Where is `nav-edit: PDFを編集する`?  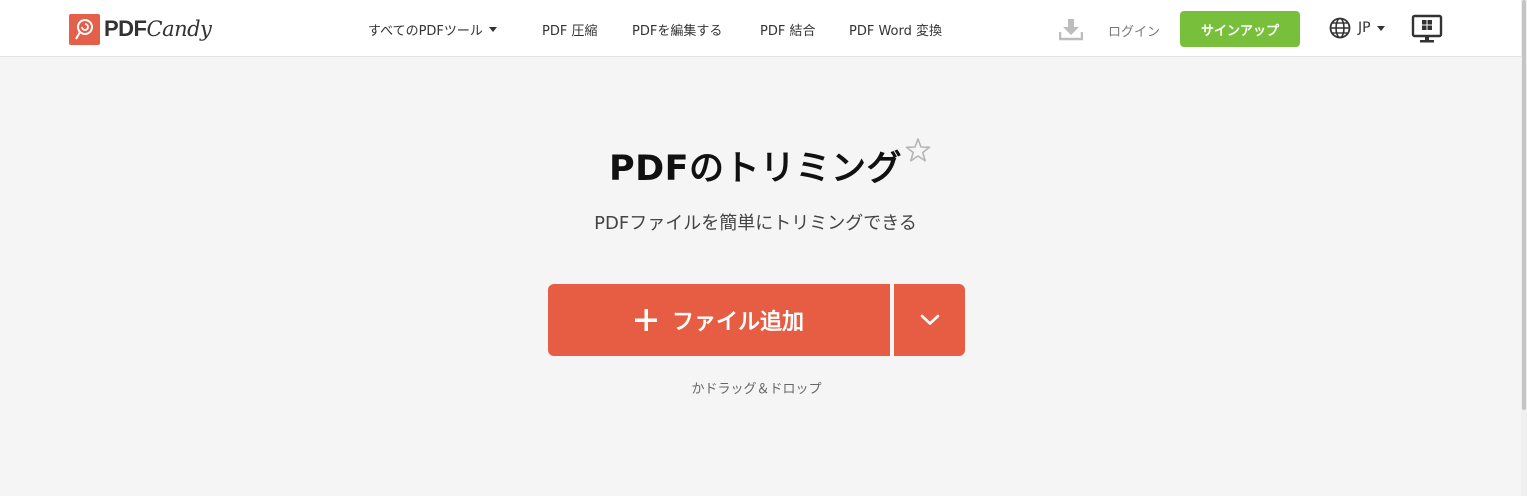
nav-edit: PDFを編集する is located at coordinates (677, 29).